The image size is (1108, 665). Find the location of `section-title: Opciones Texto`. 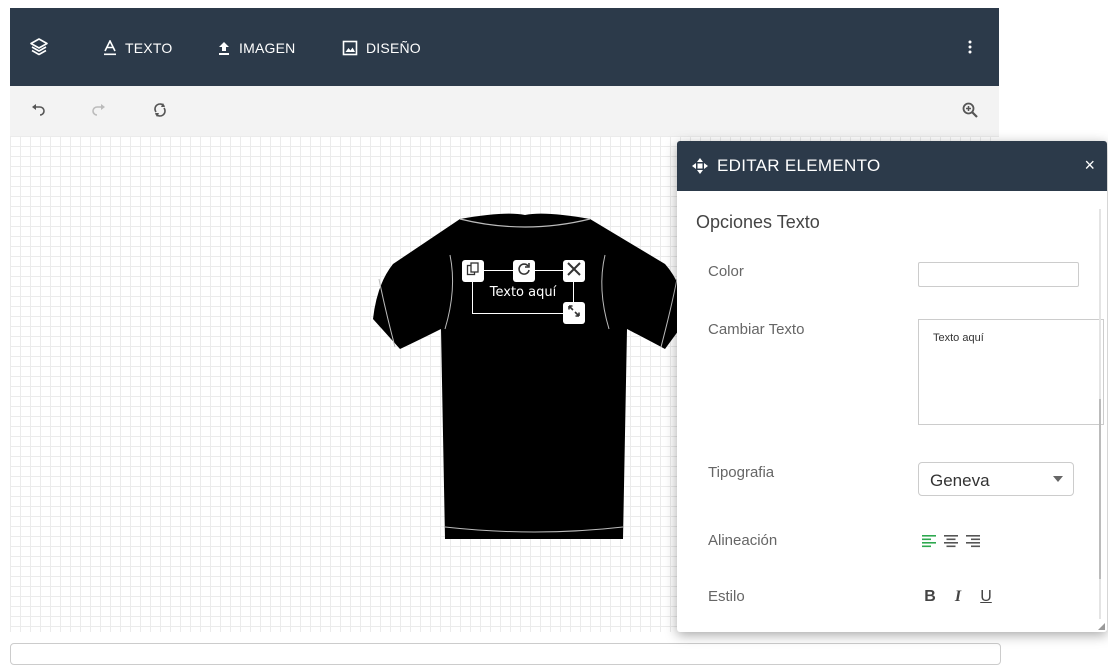

section-title: Opciones Texto is located at coordinates (758, 222).